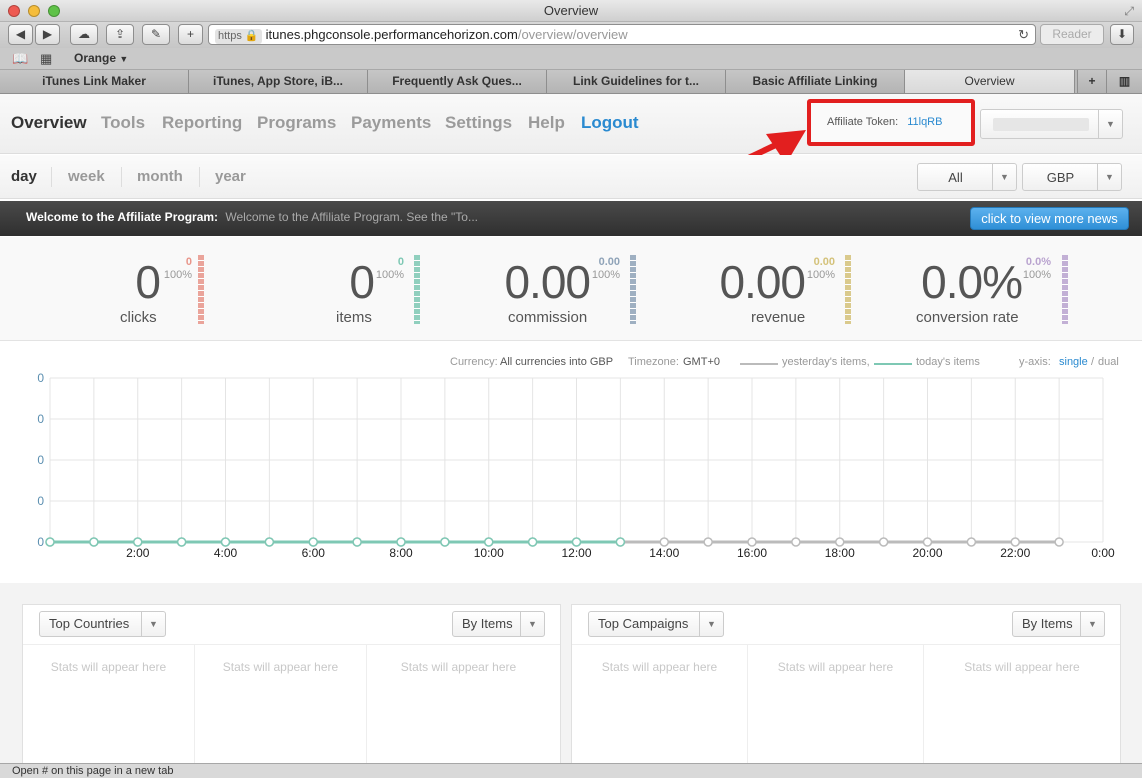 The width and height of the screenshot is (1142, 778). I want to click on forward-icon: ▶, so click(47, 34).